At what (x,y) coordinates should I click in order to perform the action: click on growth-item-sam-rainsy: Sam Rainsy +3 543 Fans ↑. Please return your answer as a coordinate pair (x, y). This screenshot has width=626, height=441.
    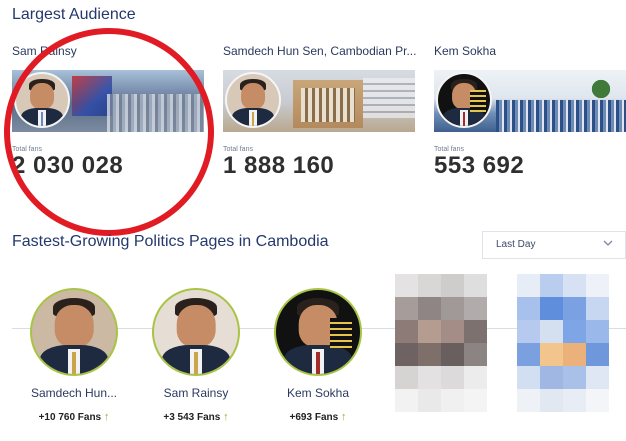
    Looking at the image, I should click on (196, 363).